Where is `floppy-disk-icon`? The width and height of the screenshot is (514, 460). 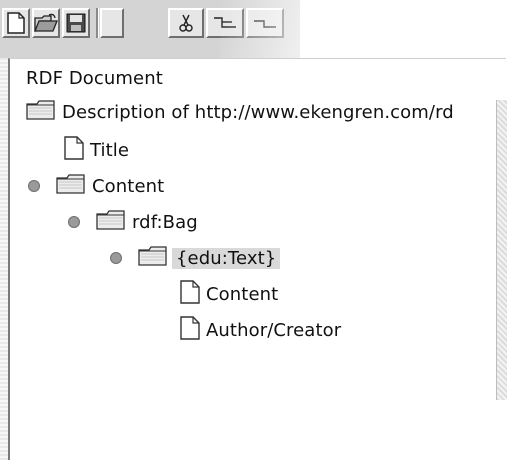
floppy-disk-icon is located at coordinates (76, 23).